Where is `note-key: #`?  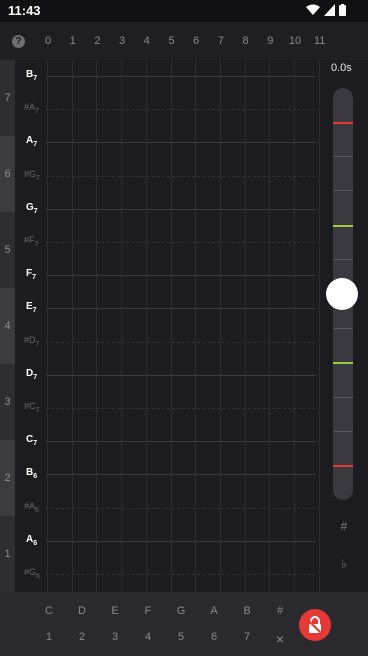
note-key: # is located at coordinates (280, 611).